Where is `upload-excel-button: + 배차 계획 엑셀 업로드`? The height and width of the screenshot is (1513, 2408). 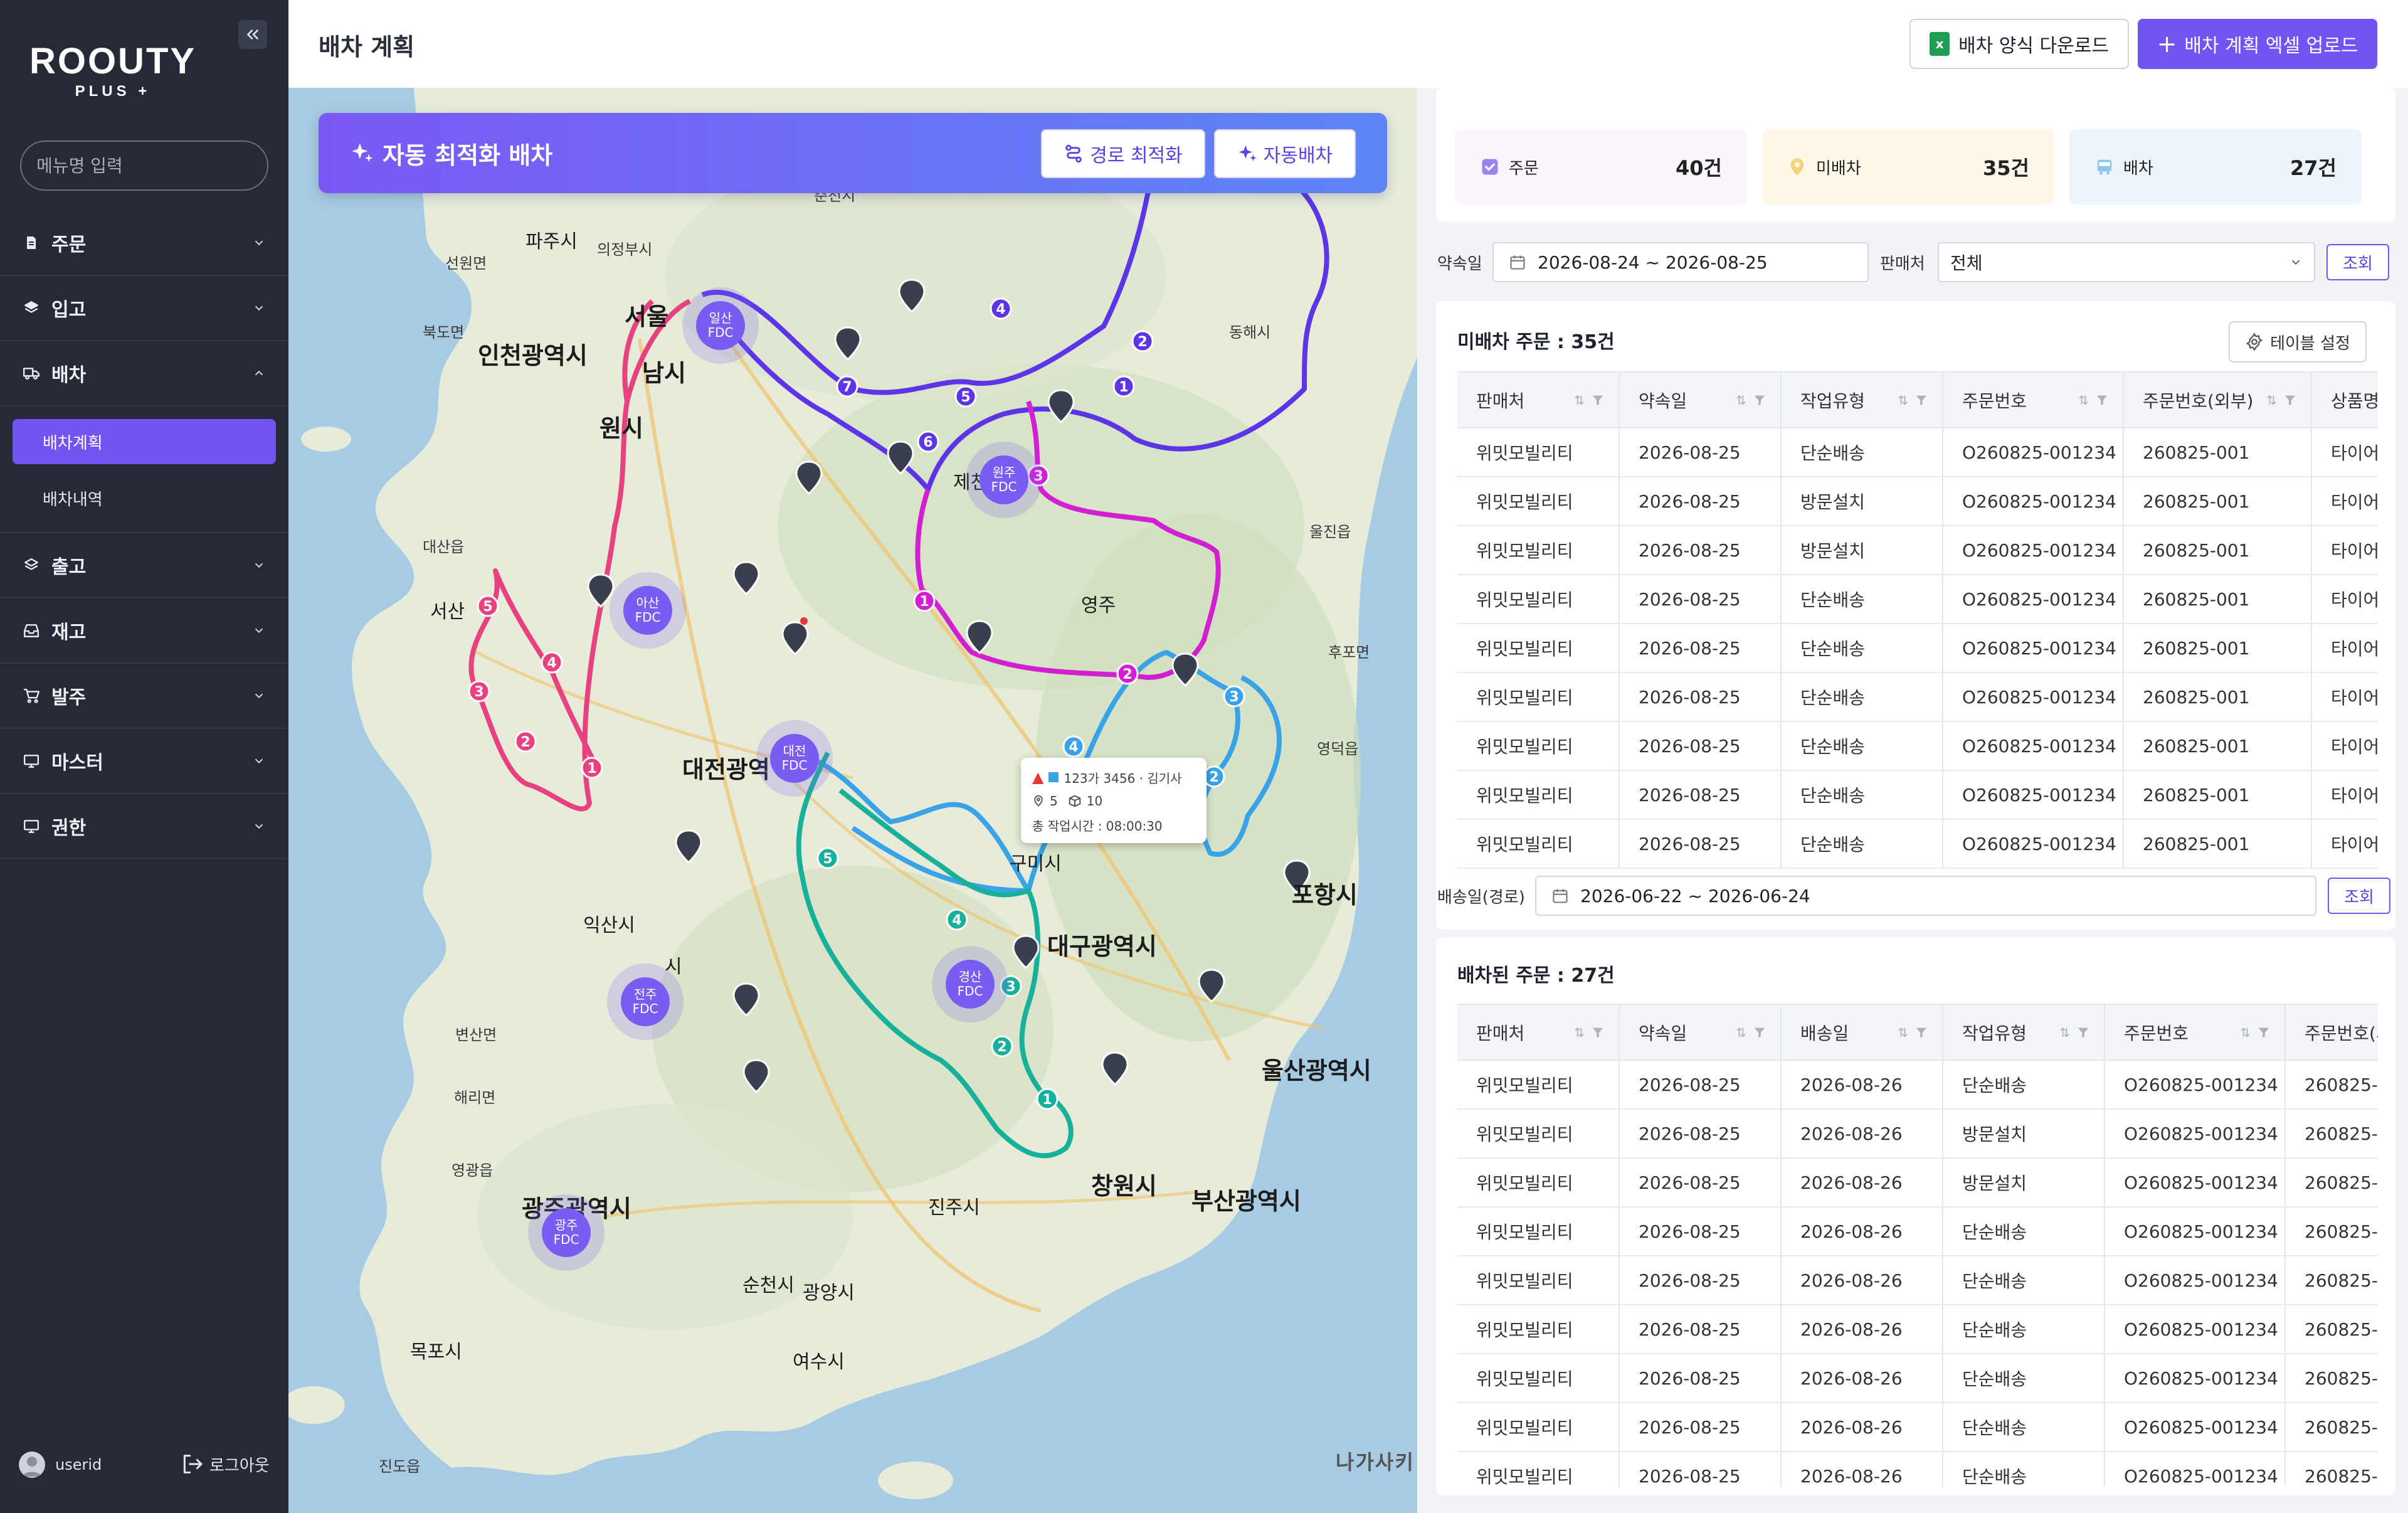
upload-excel-button: + 배차 계획 엑셀 업로드 is located at coordinates (2257, 44).